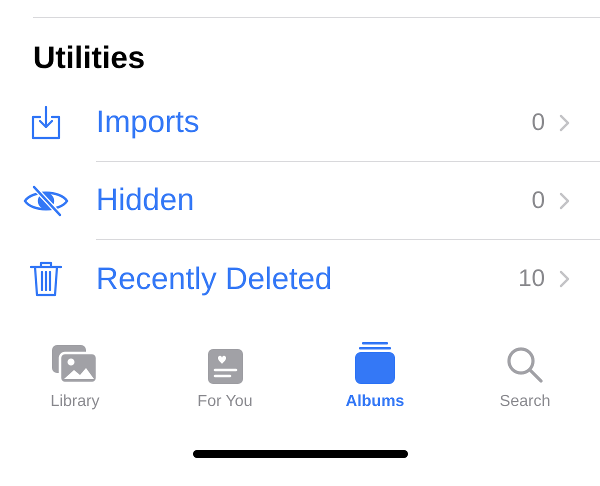  Describe the element at coordinates (46, 279) in the screenshot. I see `trash-icon` at that location.